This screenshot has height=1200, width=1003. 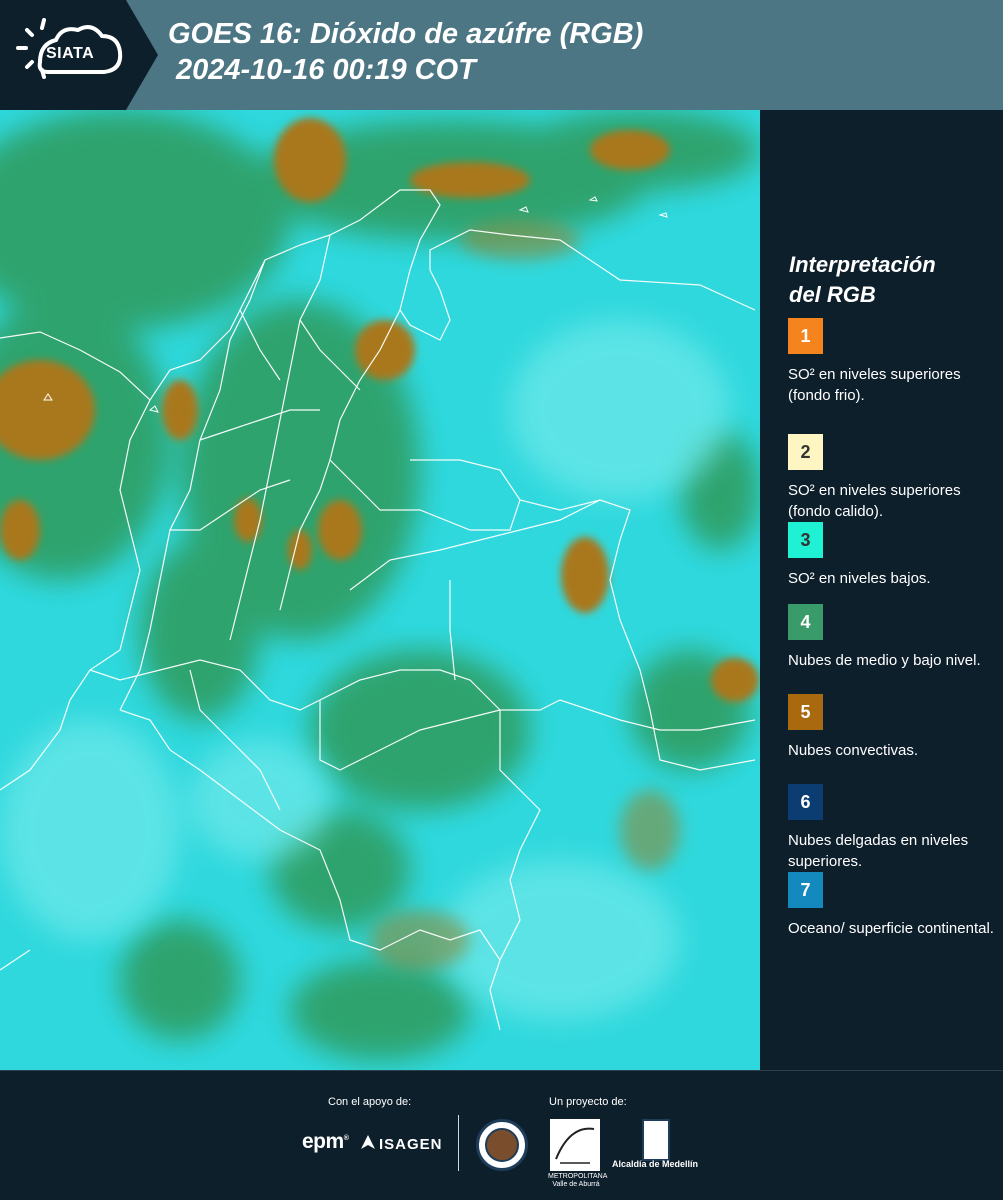 What do you see at coordinates (578, 1180) in the screenshot?
I see `area-metropolitana-caption: METROPOLITANA Valle de Aburrá` at bounding box center [578, 1180].